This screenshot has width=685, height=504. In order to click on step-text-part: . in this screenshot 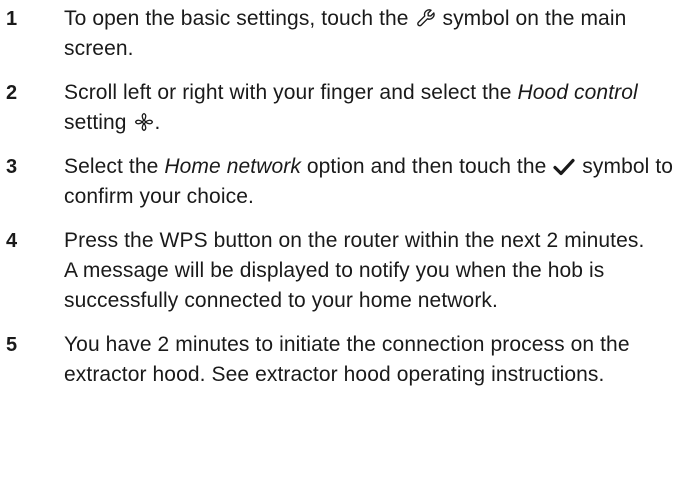, I will do `click(157, 122)`.